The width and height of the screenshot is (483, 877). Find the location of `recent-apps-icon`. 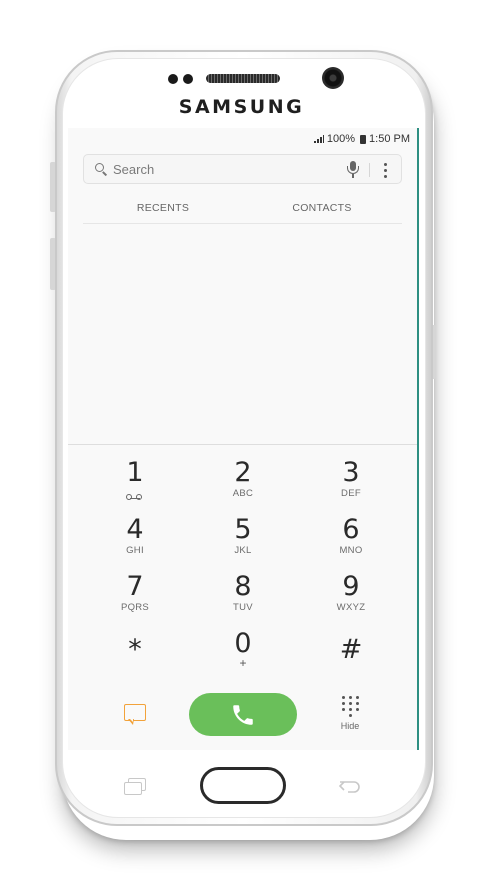

recent-apps-icon is located at coordinates (136, 787).